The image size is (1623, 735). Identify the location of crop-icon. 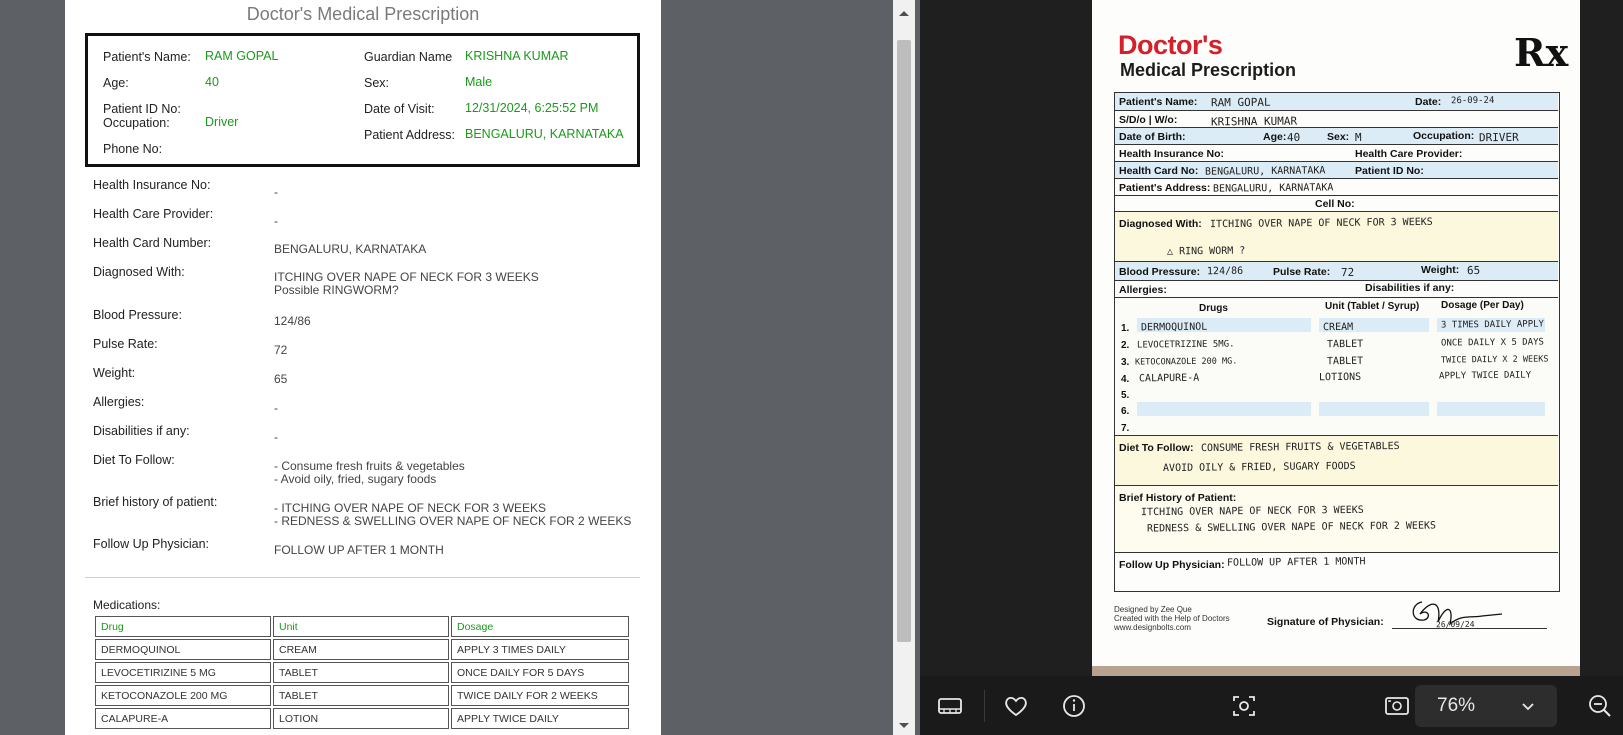
(1244, 706).